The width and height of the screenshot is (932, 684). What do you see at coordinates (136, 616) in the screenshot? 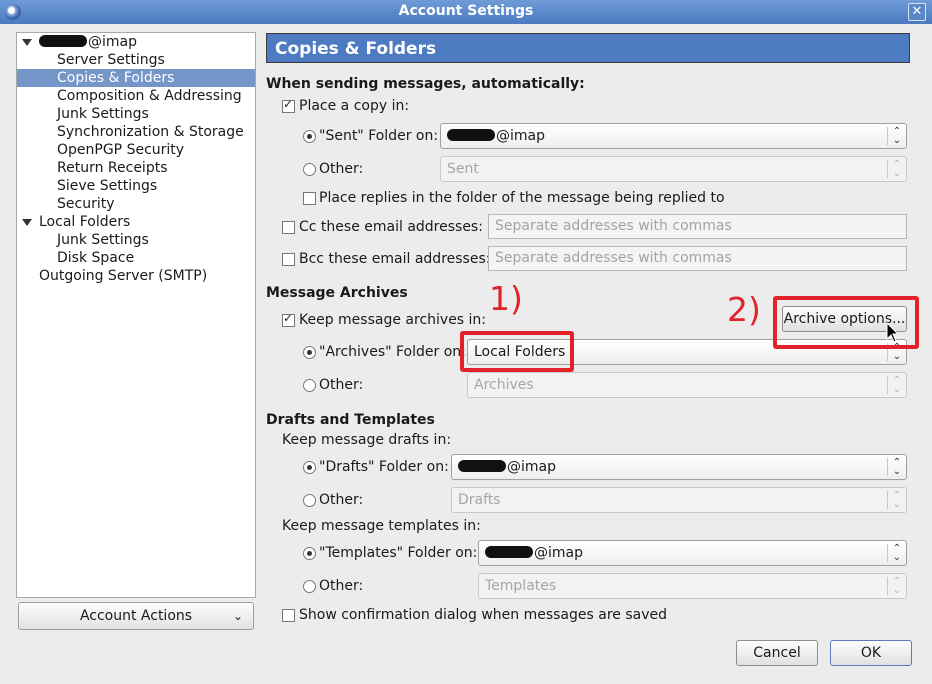
I see `account-actions-button: Account Actions ⌄` at bounding box center [136, 616].